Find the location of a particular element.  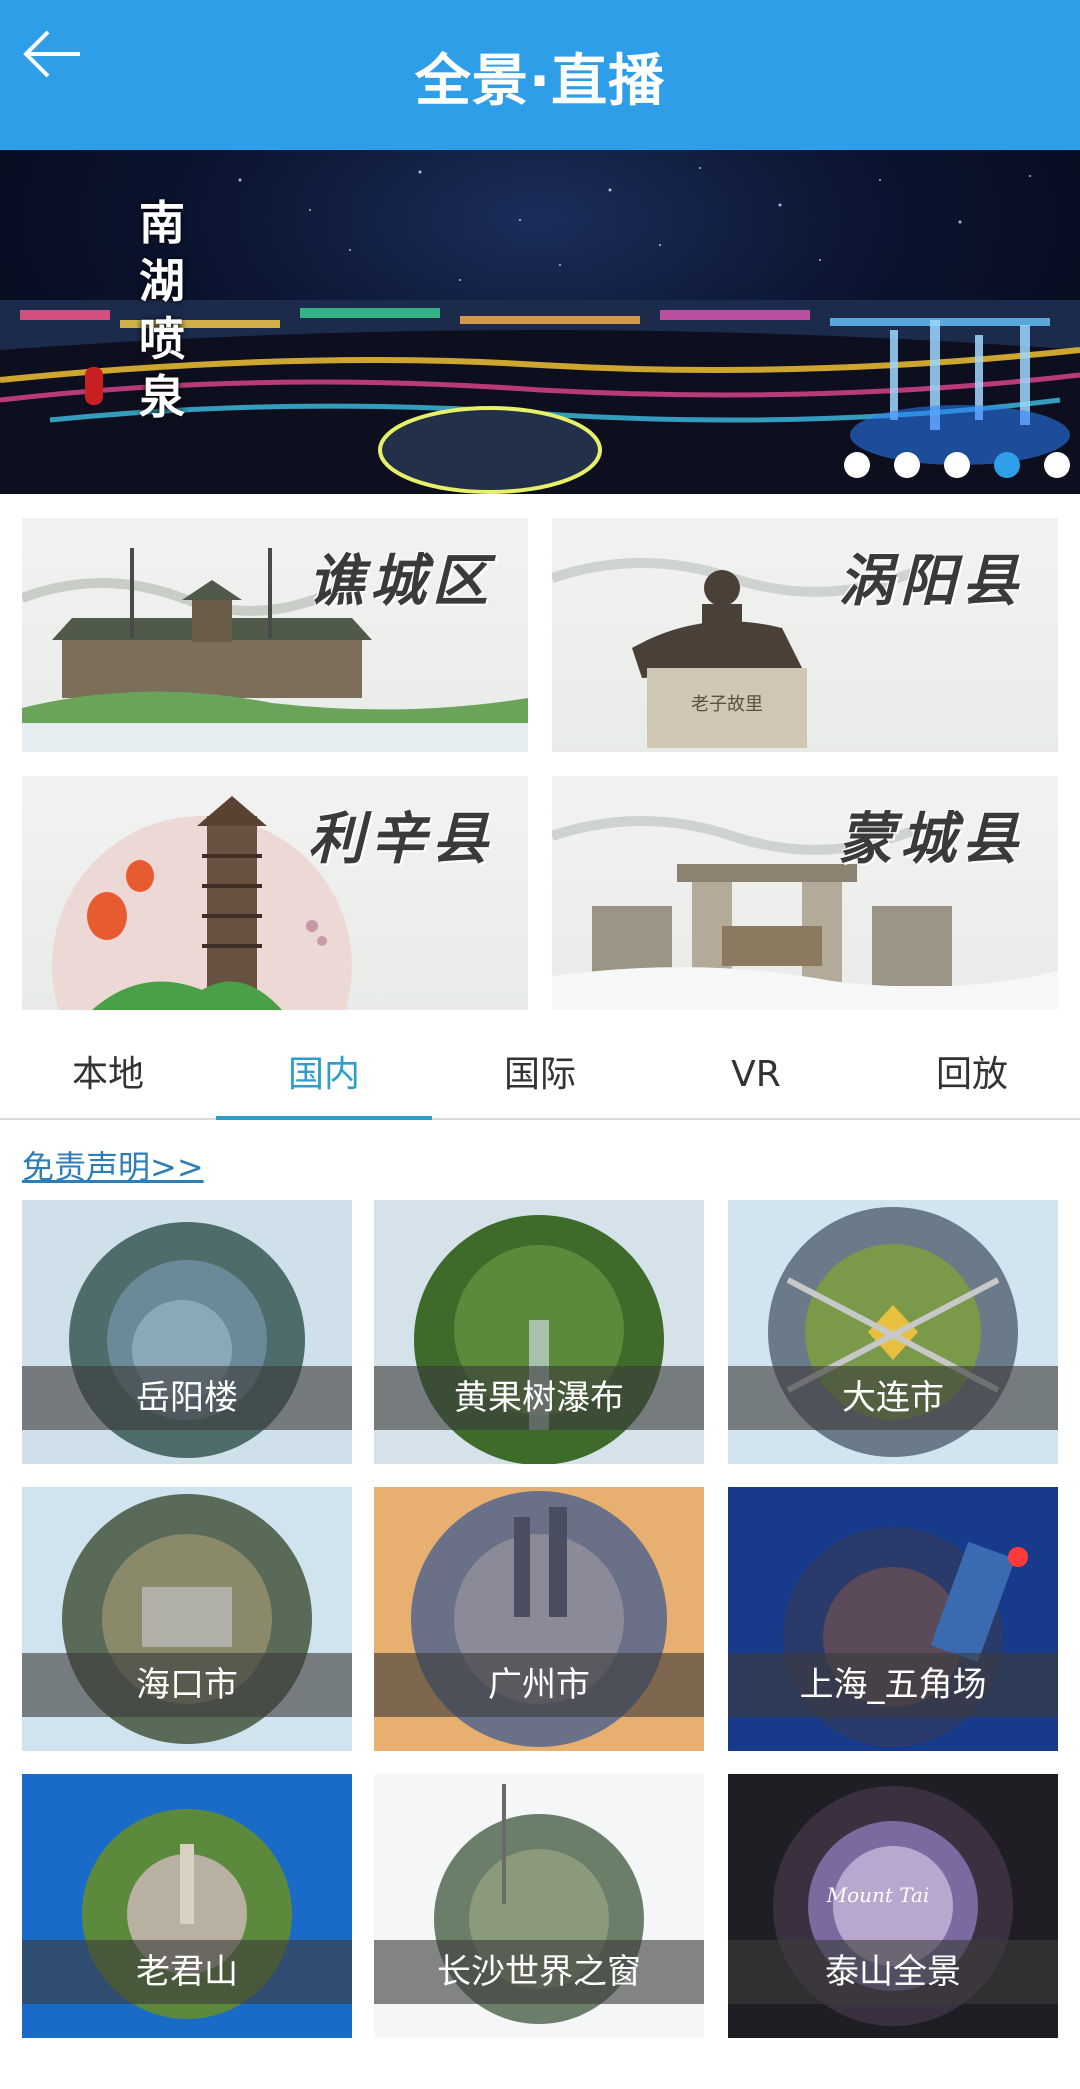

panorama-item-label: 长沙世界之窗 is located at coordinates (539, 1972).